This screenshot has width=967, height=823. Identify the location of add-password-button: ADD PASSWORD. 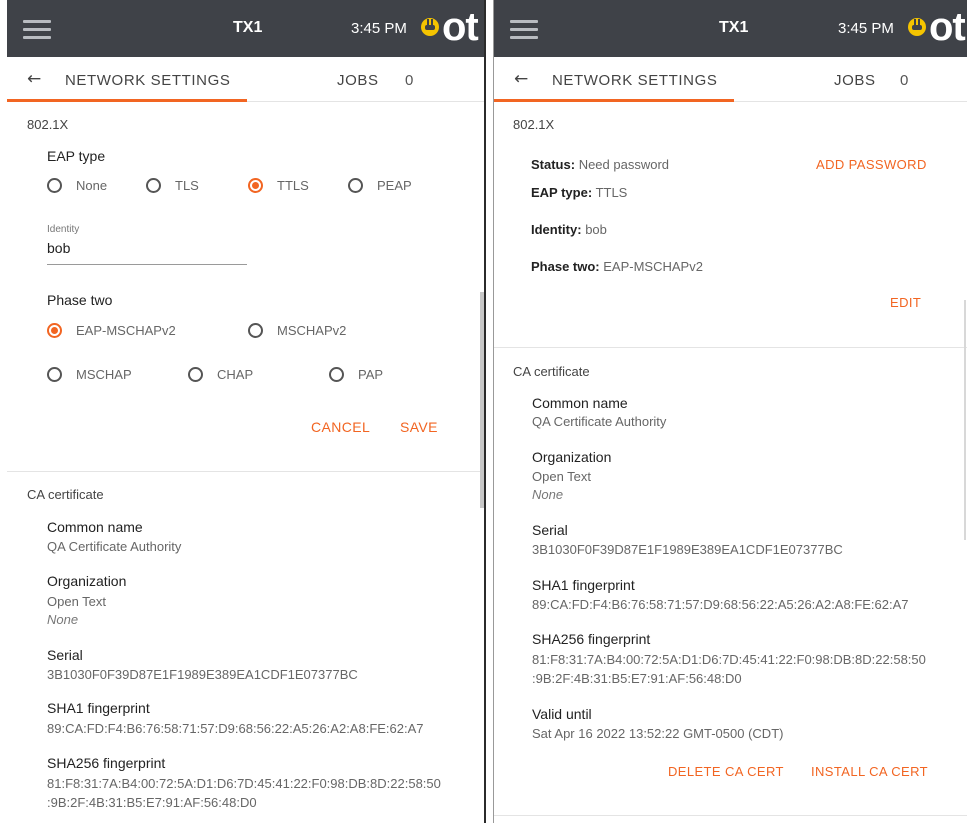
(871, 164).